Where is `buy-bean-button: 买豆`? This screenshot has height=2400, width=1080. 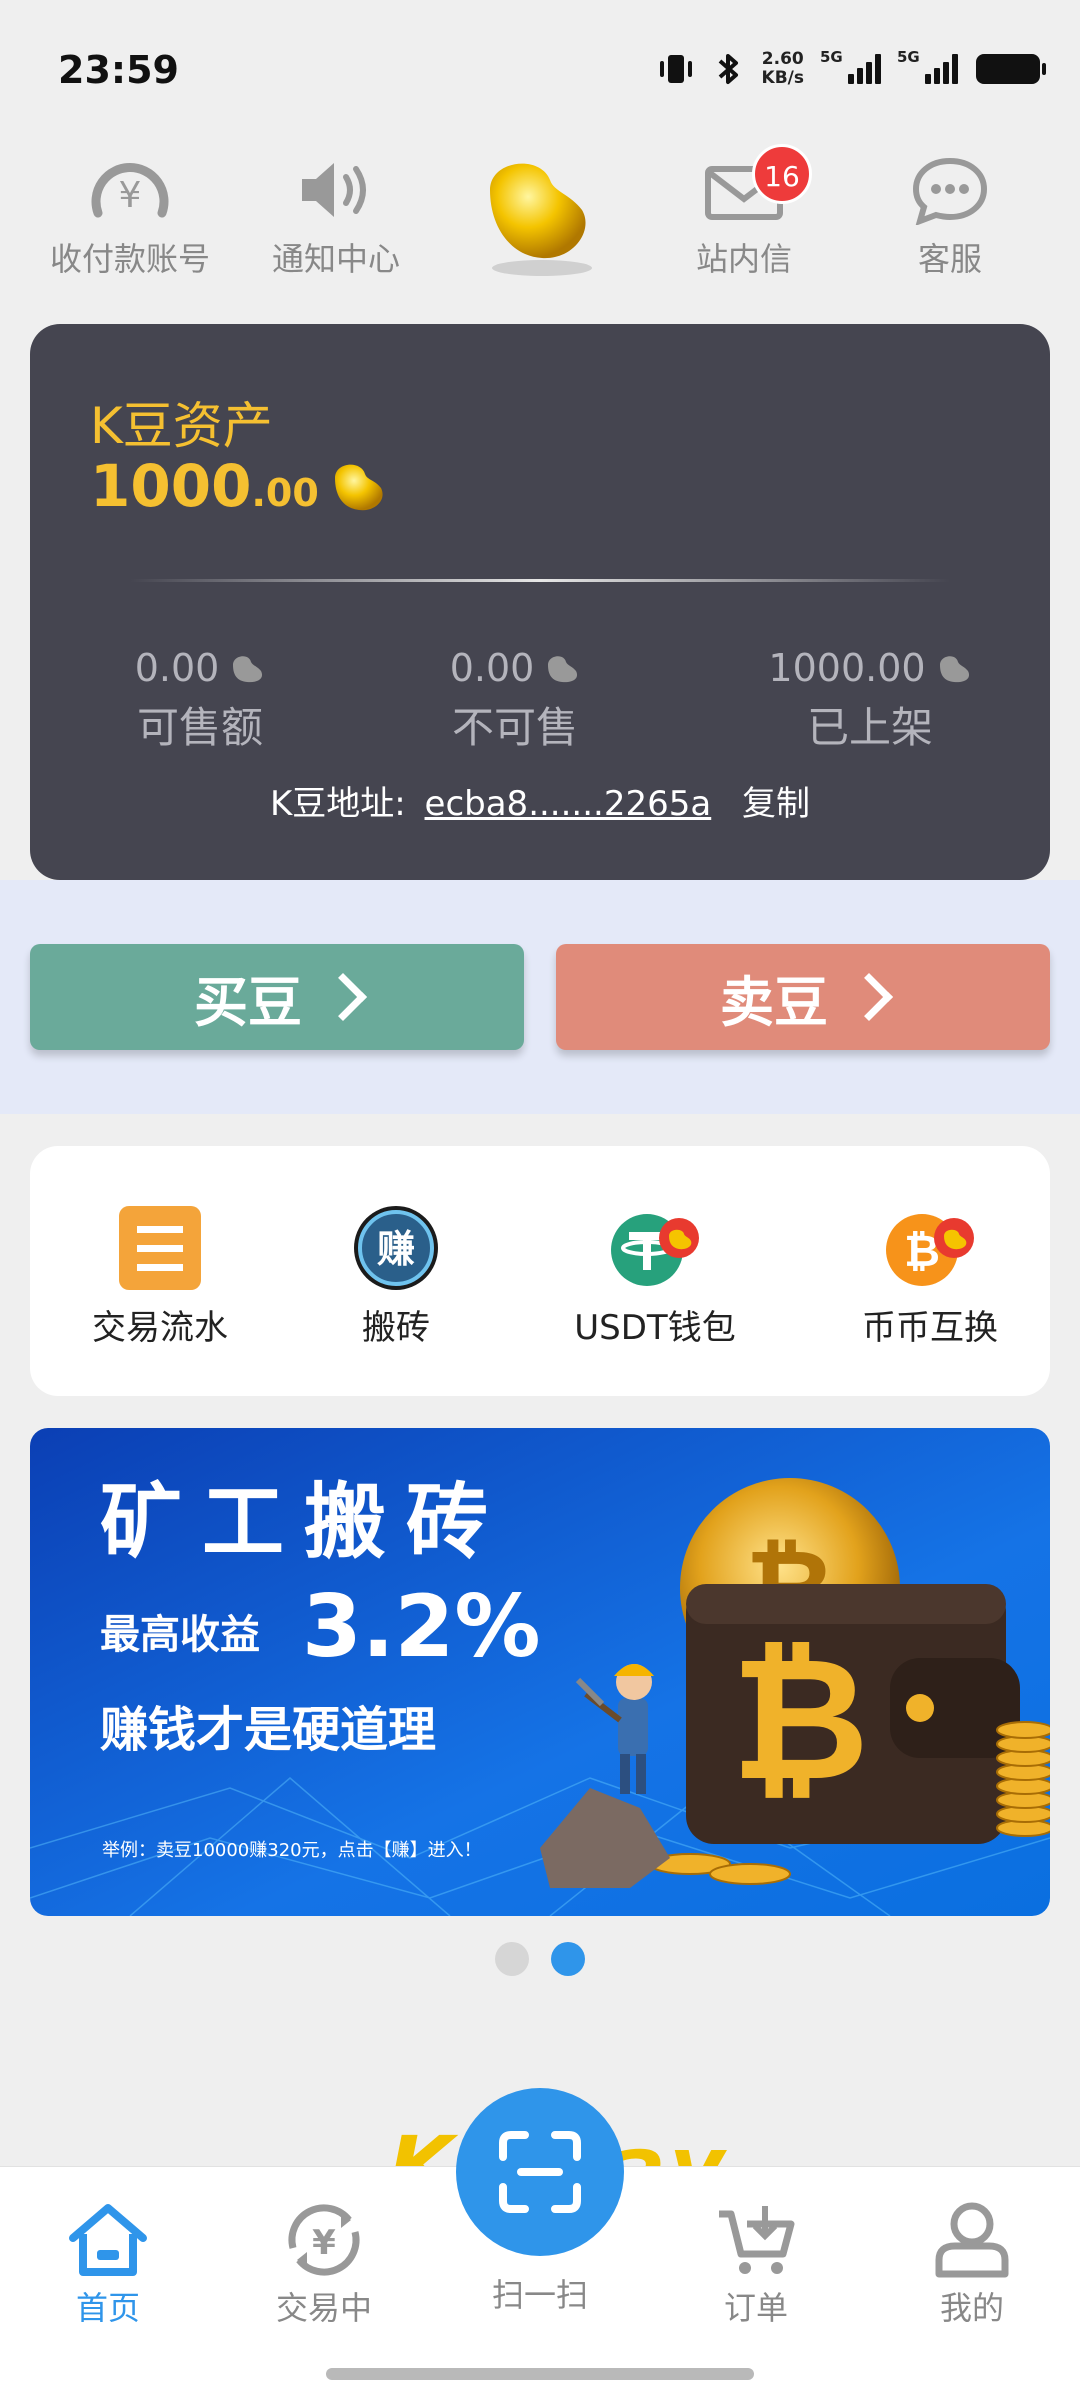
buy-bean-button: 买豆 is located at coordinates (277, 997).